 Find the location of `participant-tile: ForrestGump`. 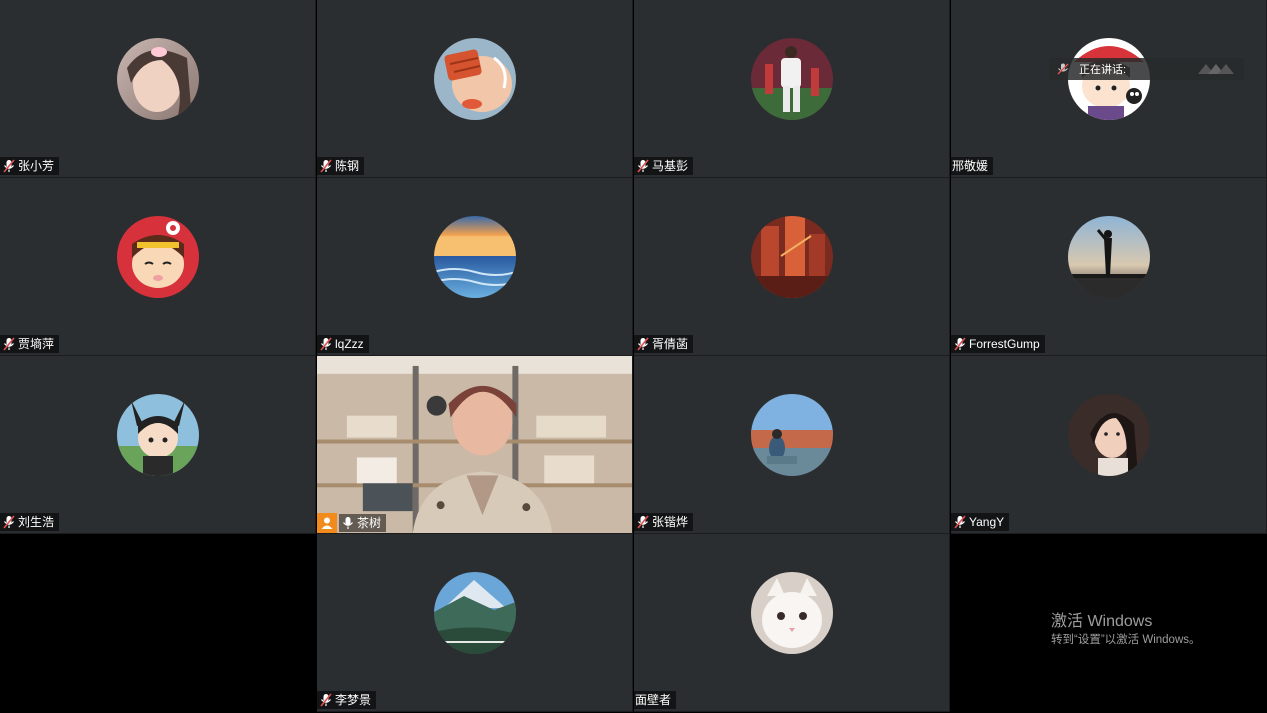

participant-tile: ForrestGump is located at coordinates (1109, 267).